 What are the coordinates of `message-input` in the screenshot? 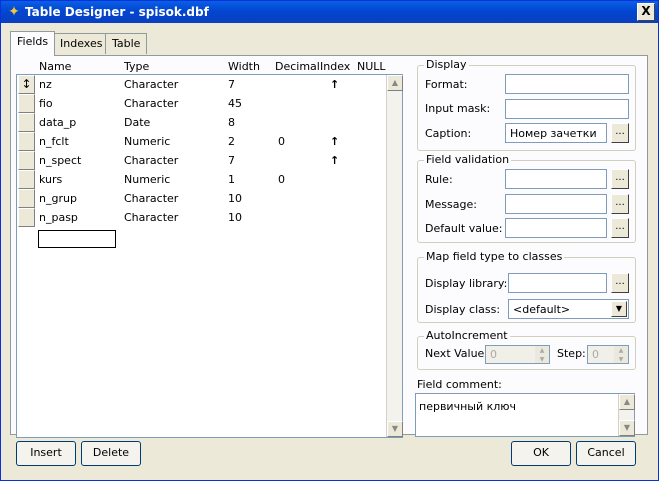 It's located at (556, 204).